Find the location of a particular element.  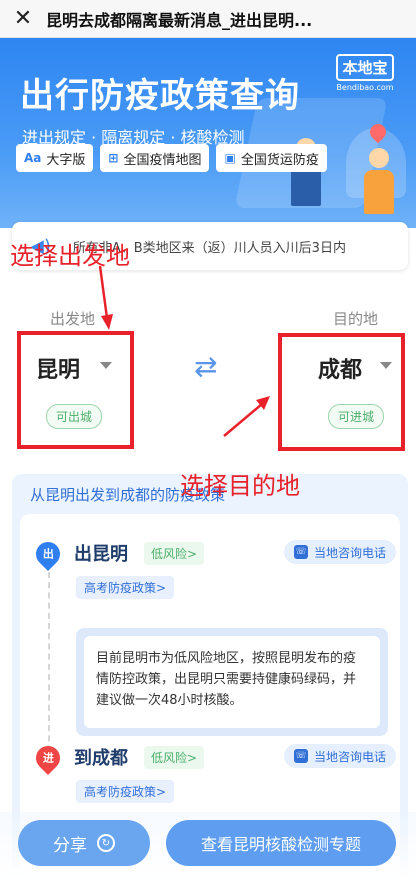

annotation-text-destination: 选择目的地 is located at coordinates (240, 486).